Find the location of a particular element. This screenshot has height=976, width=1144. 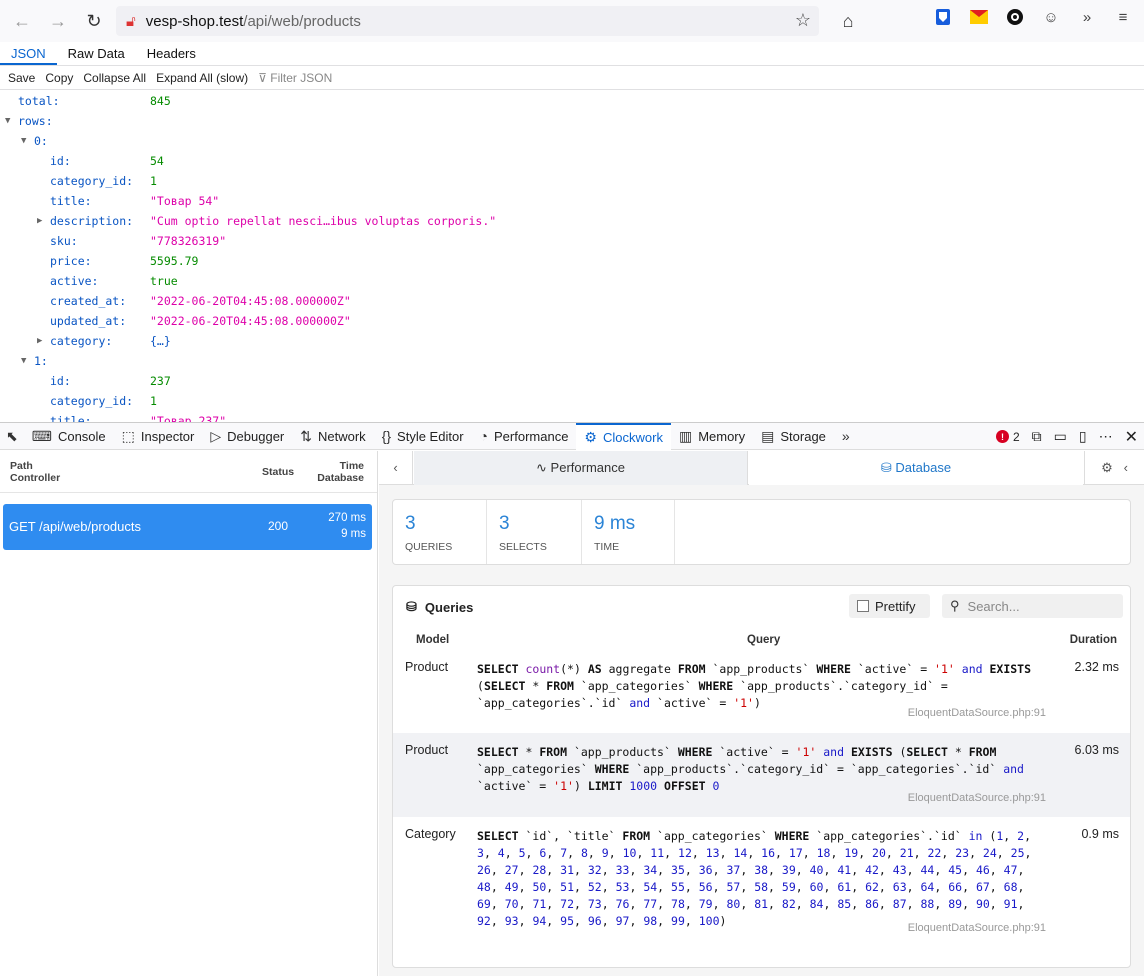

tab-json: JSON is located at coordinates (28, 53).